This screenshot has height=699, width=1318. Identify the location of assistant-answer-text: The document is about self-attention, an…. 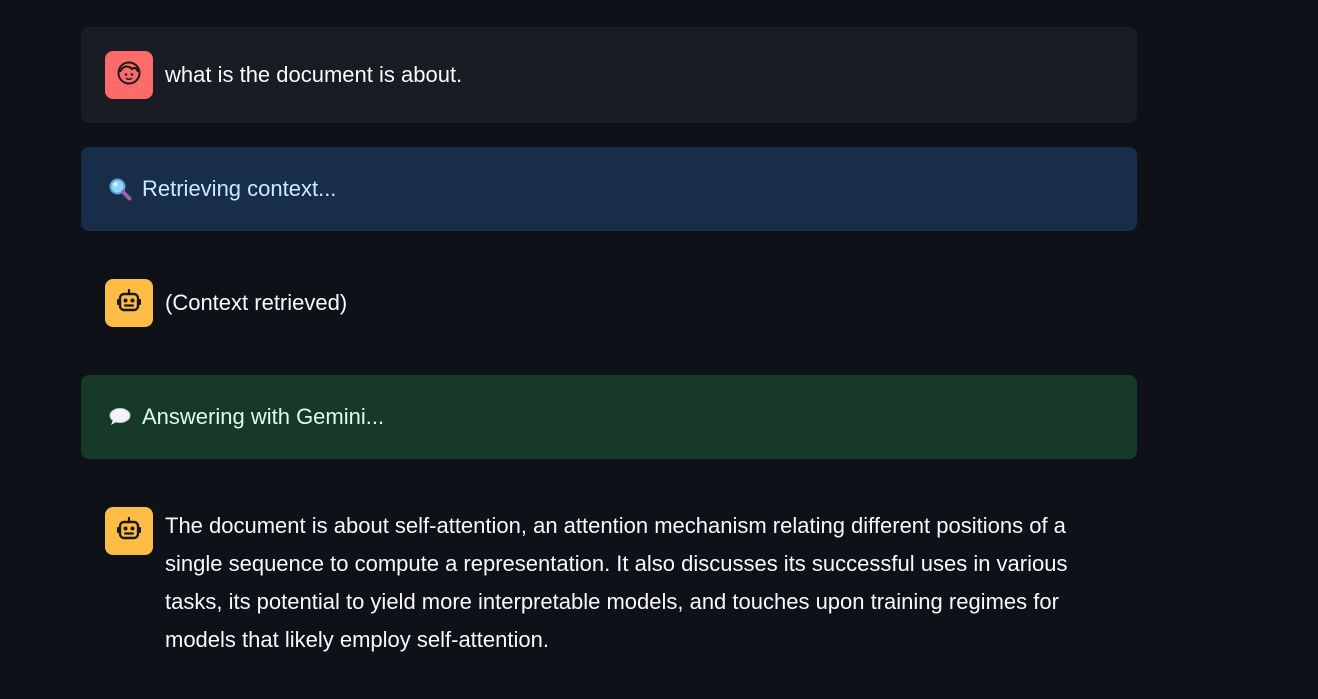
(616, 582).